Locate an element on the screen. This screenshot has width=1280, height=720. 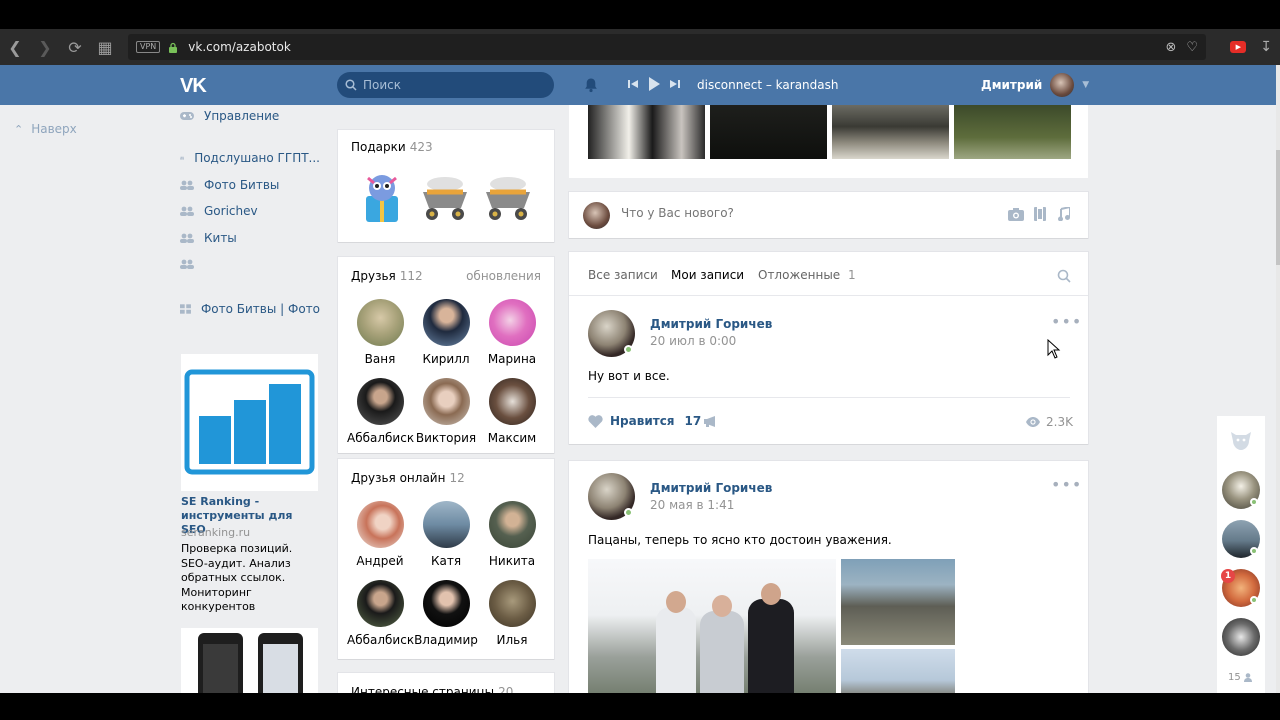
person-icon is located at coordinates (1247, 677).